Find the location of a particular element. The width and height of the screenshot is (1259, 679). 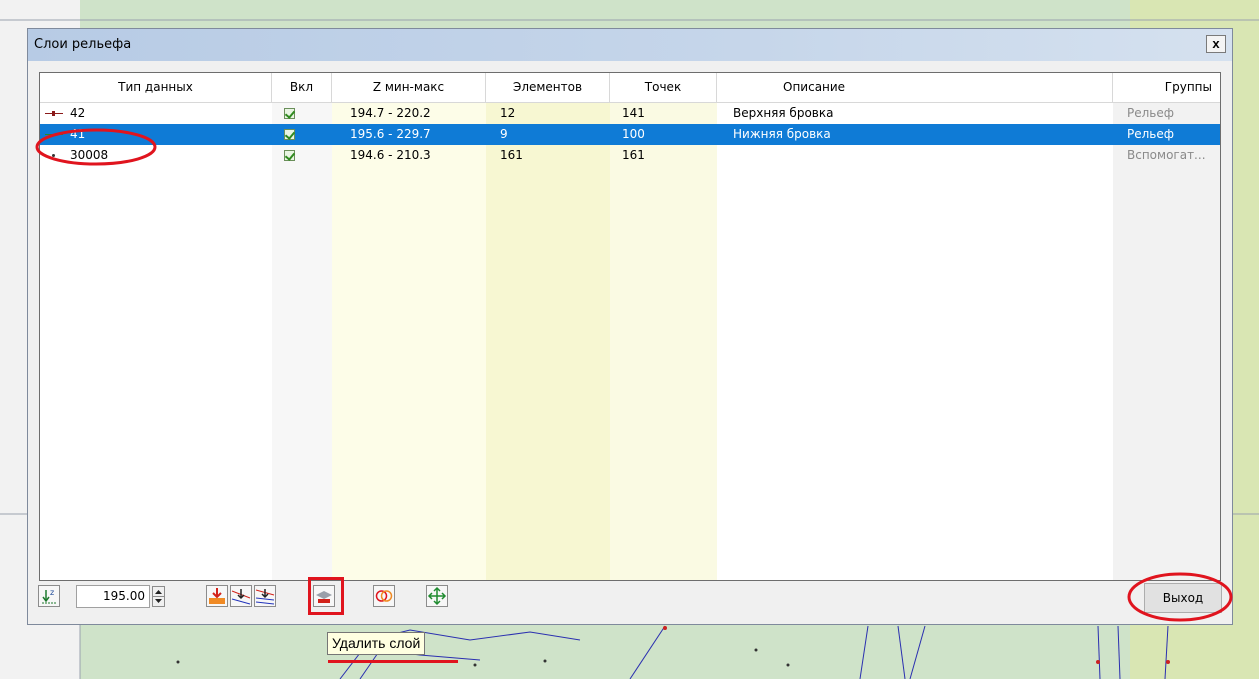

header-on: Вкл is located at coordinates (302, 87).